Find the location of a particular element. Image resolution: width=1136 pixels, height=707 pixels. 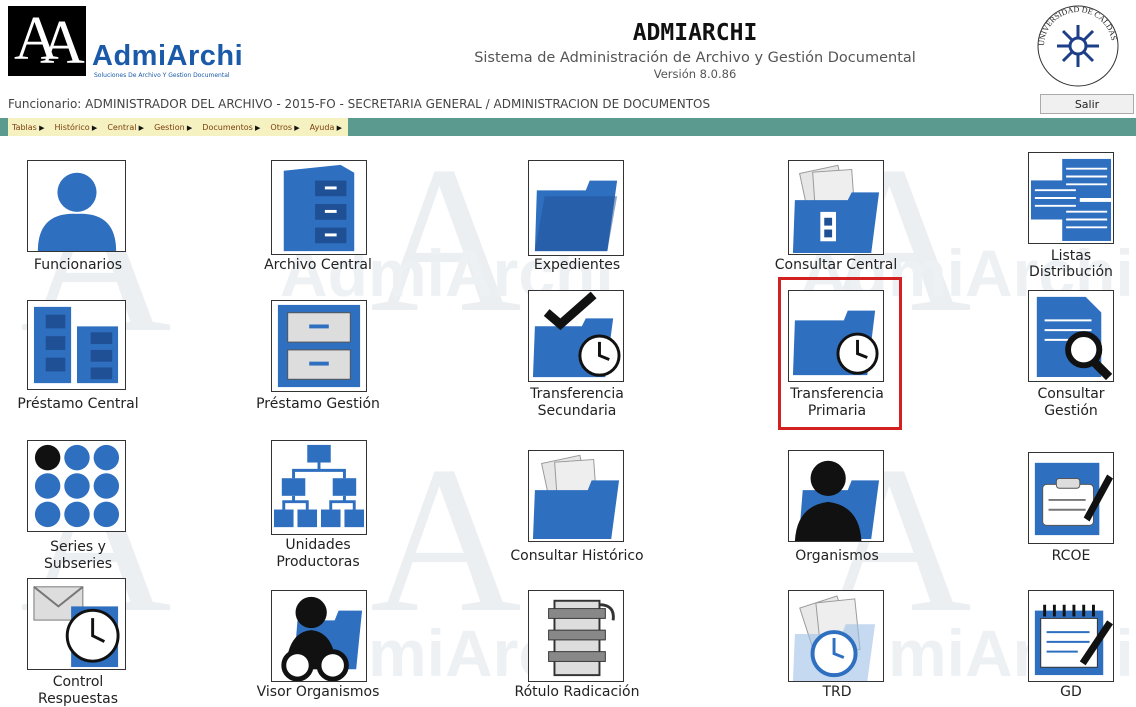

gd-icon is located at coordinates (1071, 636).